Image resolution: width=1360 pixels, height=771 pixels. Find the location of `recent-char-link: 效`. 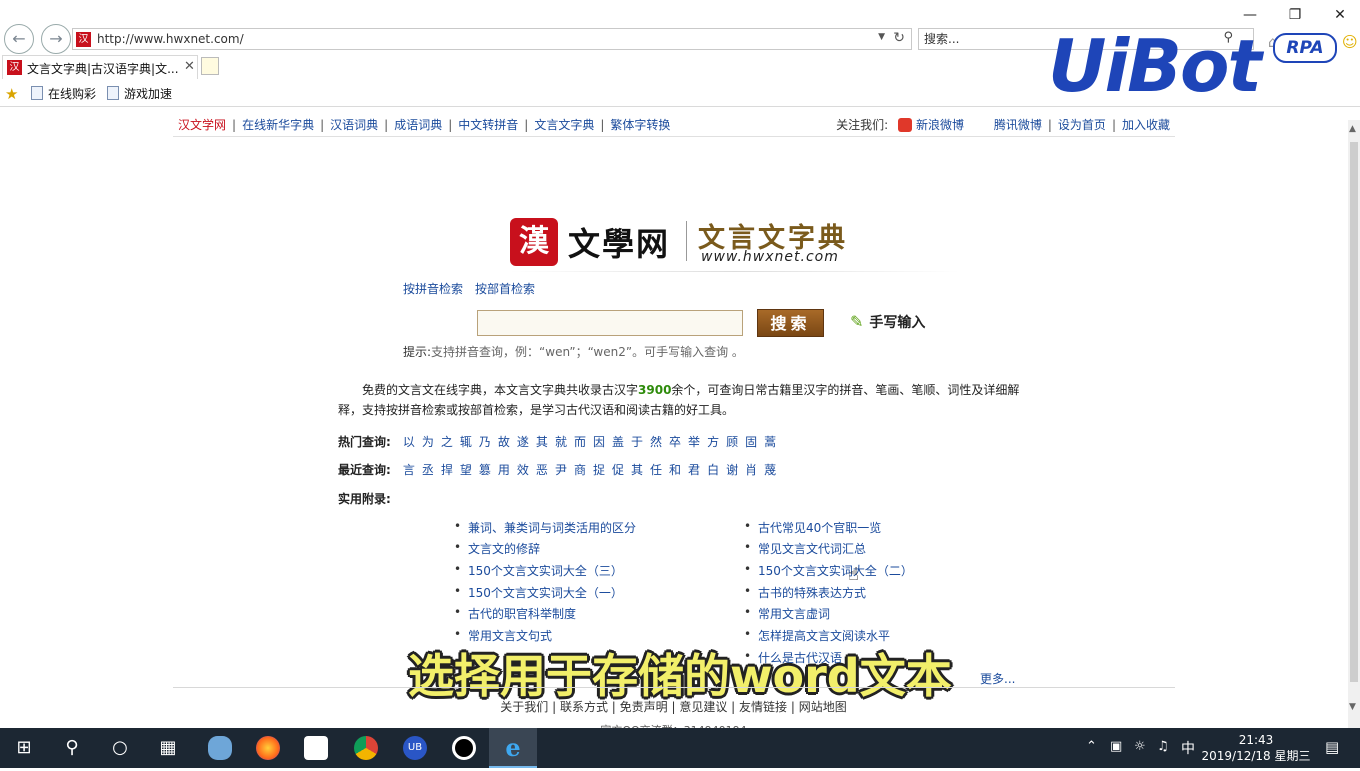

recent-char-link: 效 is located at coordinates (523, 470).